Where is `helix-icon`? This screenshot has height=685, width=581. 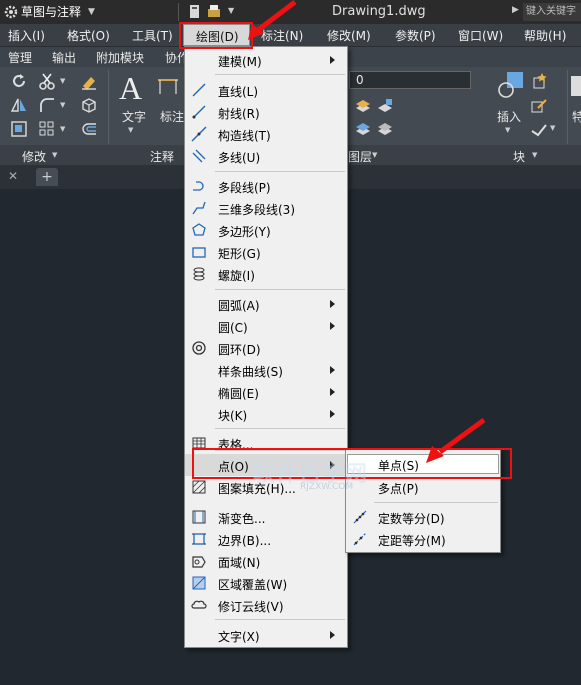
helix-icon is located at coordinates (199, 274).